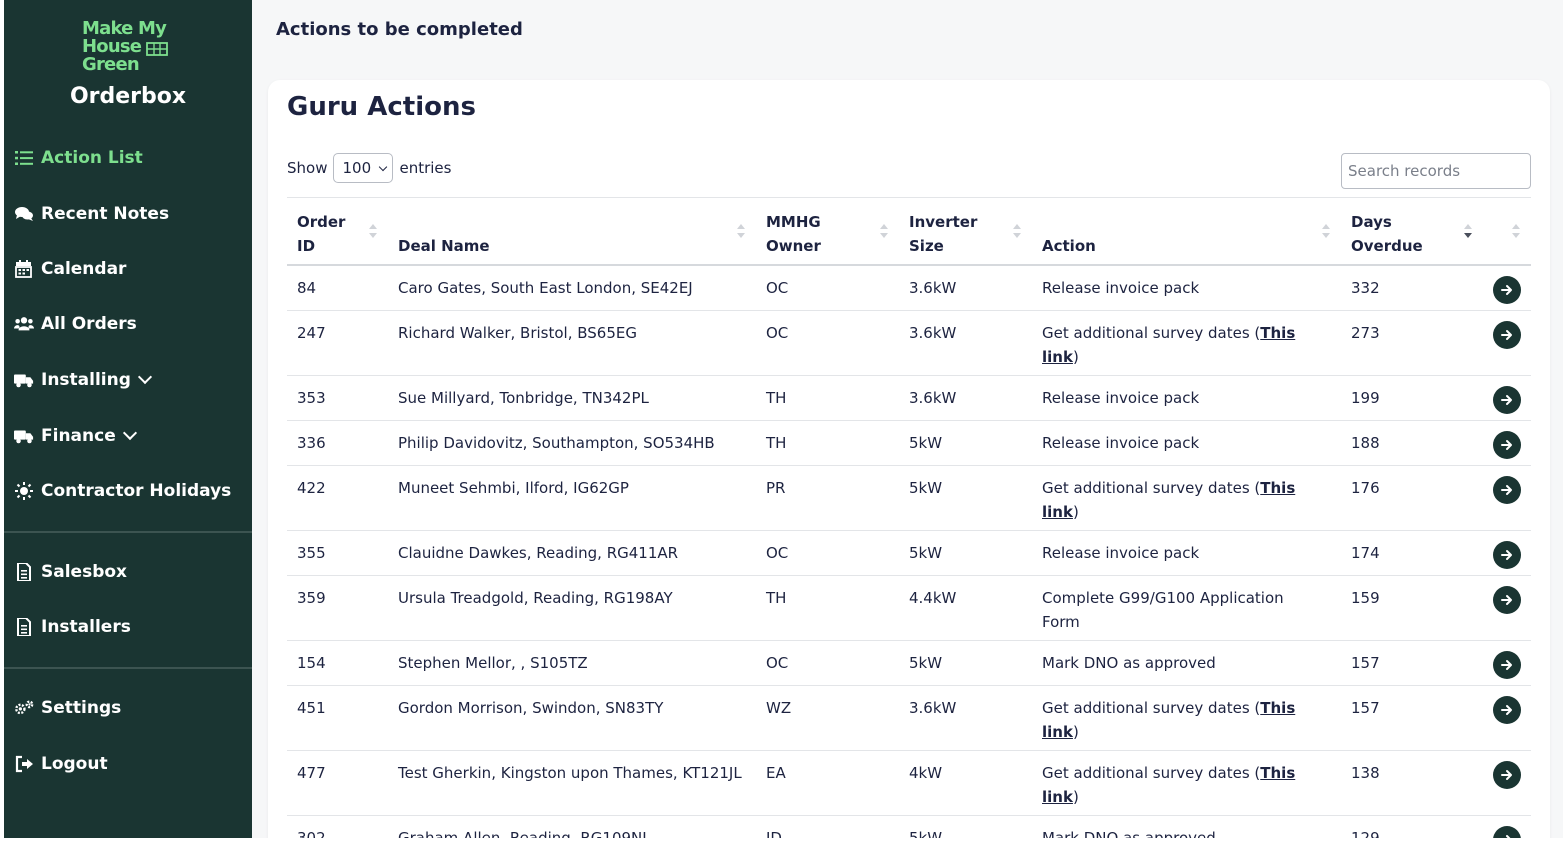 Image resolution: width=1567 pixels, height=845 pixels. Describe the element at coordinates (82, 380) in the screenshot. I see `sidebar-item-installing: Installing` at that location.